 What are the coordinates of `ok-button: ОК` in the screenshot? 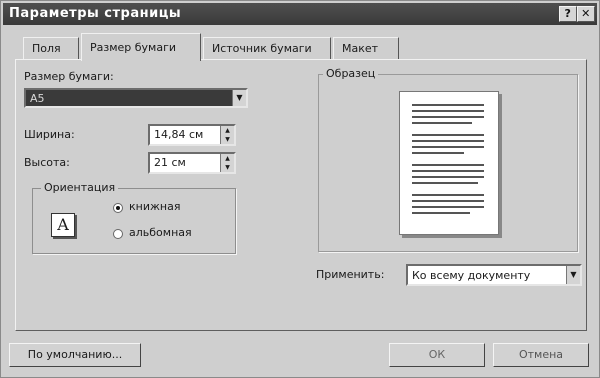 It's located at (437, 355).